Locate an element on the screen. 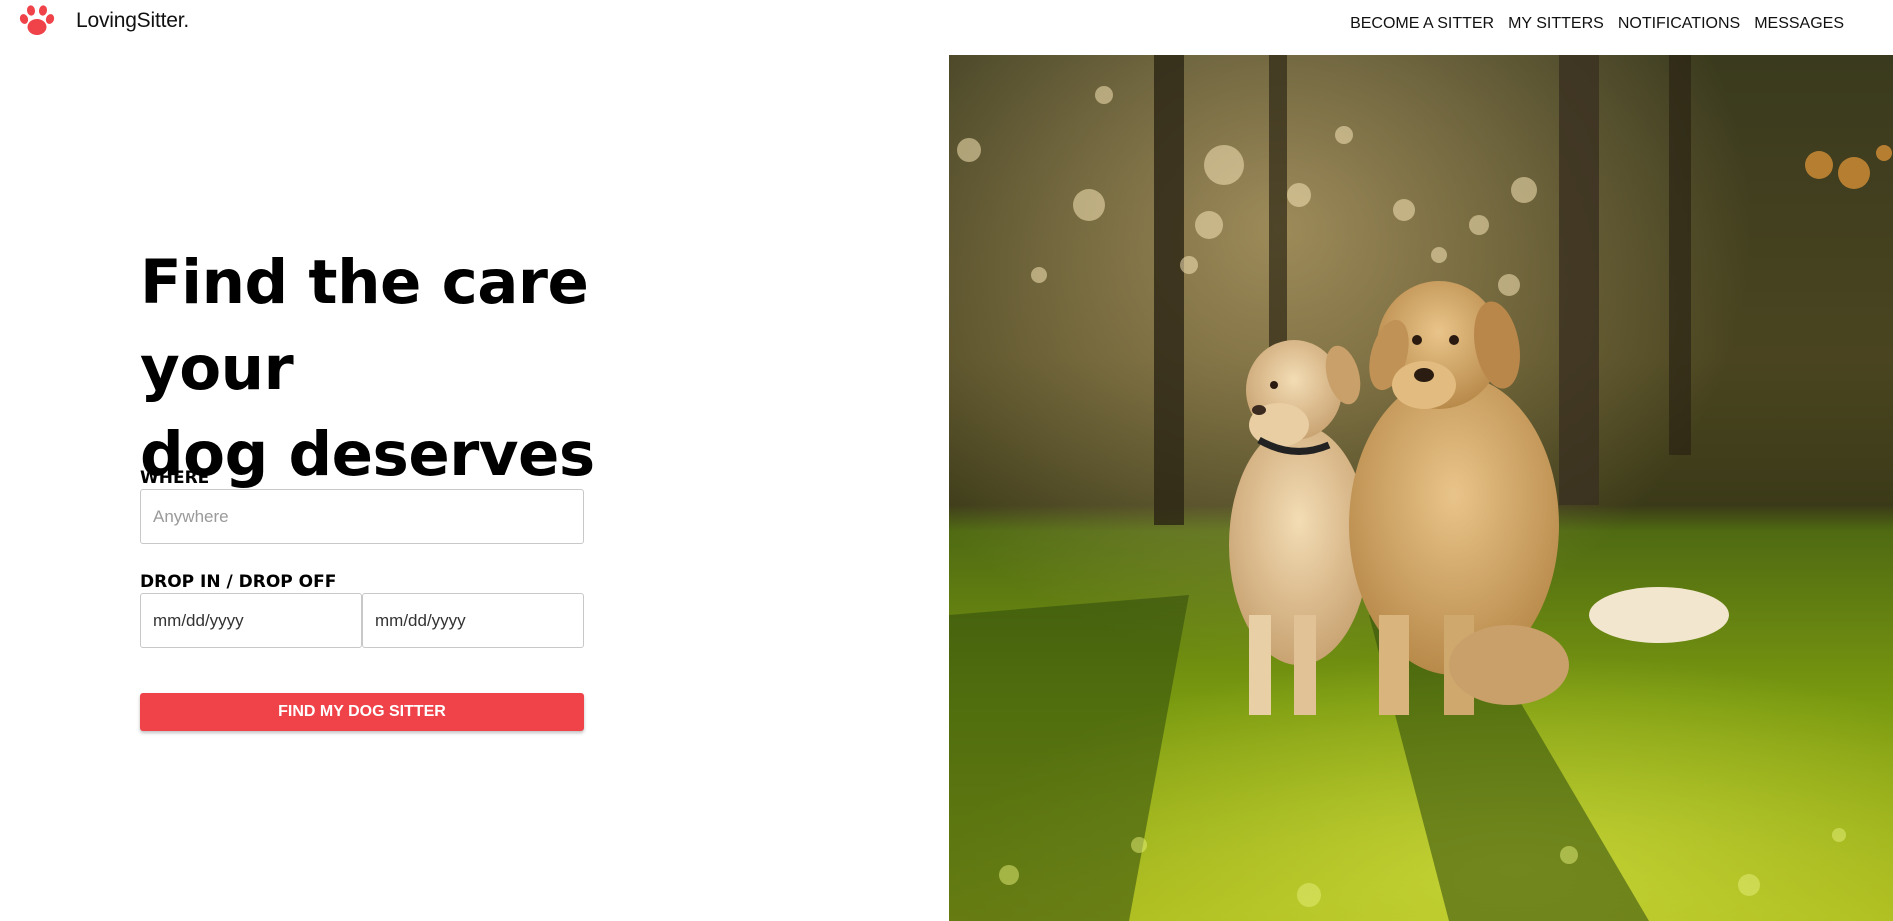 Image resolution: width=1893 pixels, height=921 pixels. where-label: WHERE is located at coordinates (175, 478).